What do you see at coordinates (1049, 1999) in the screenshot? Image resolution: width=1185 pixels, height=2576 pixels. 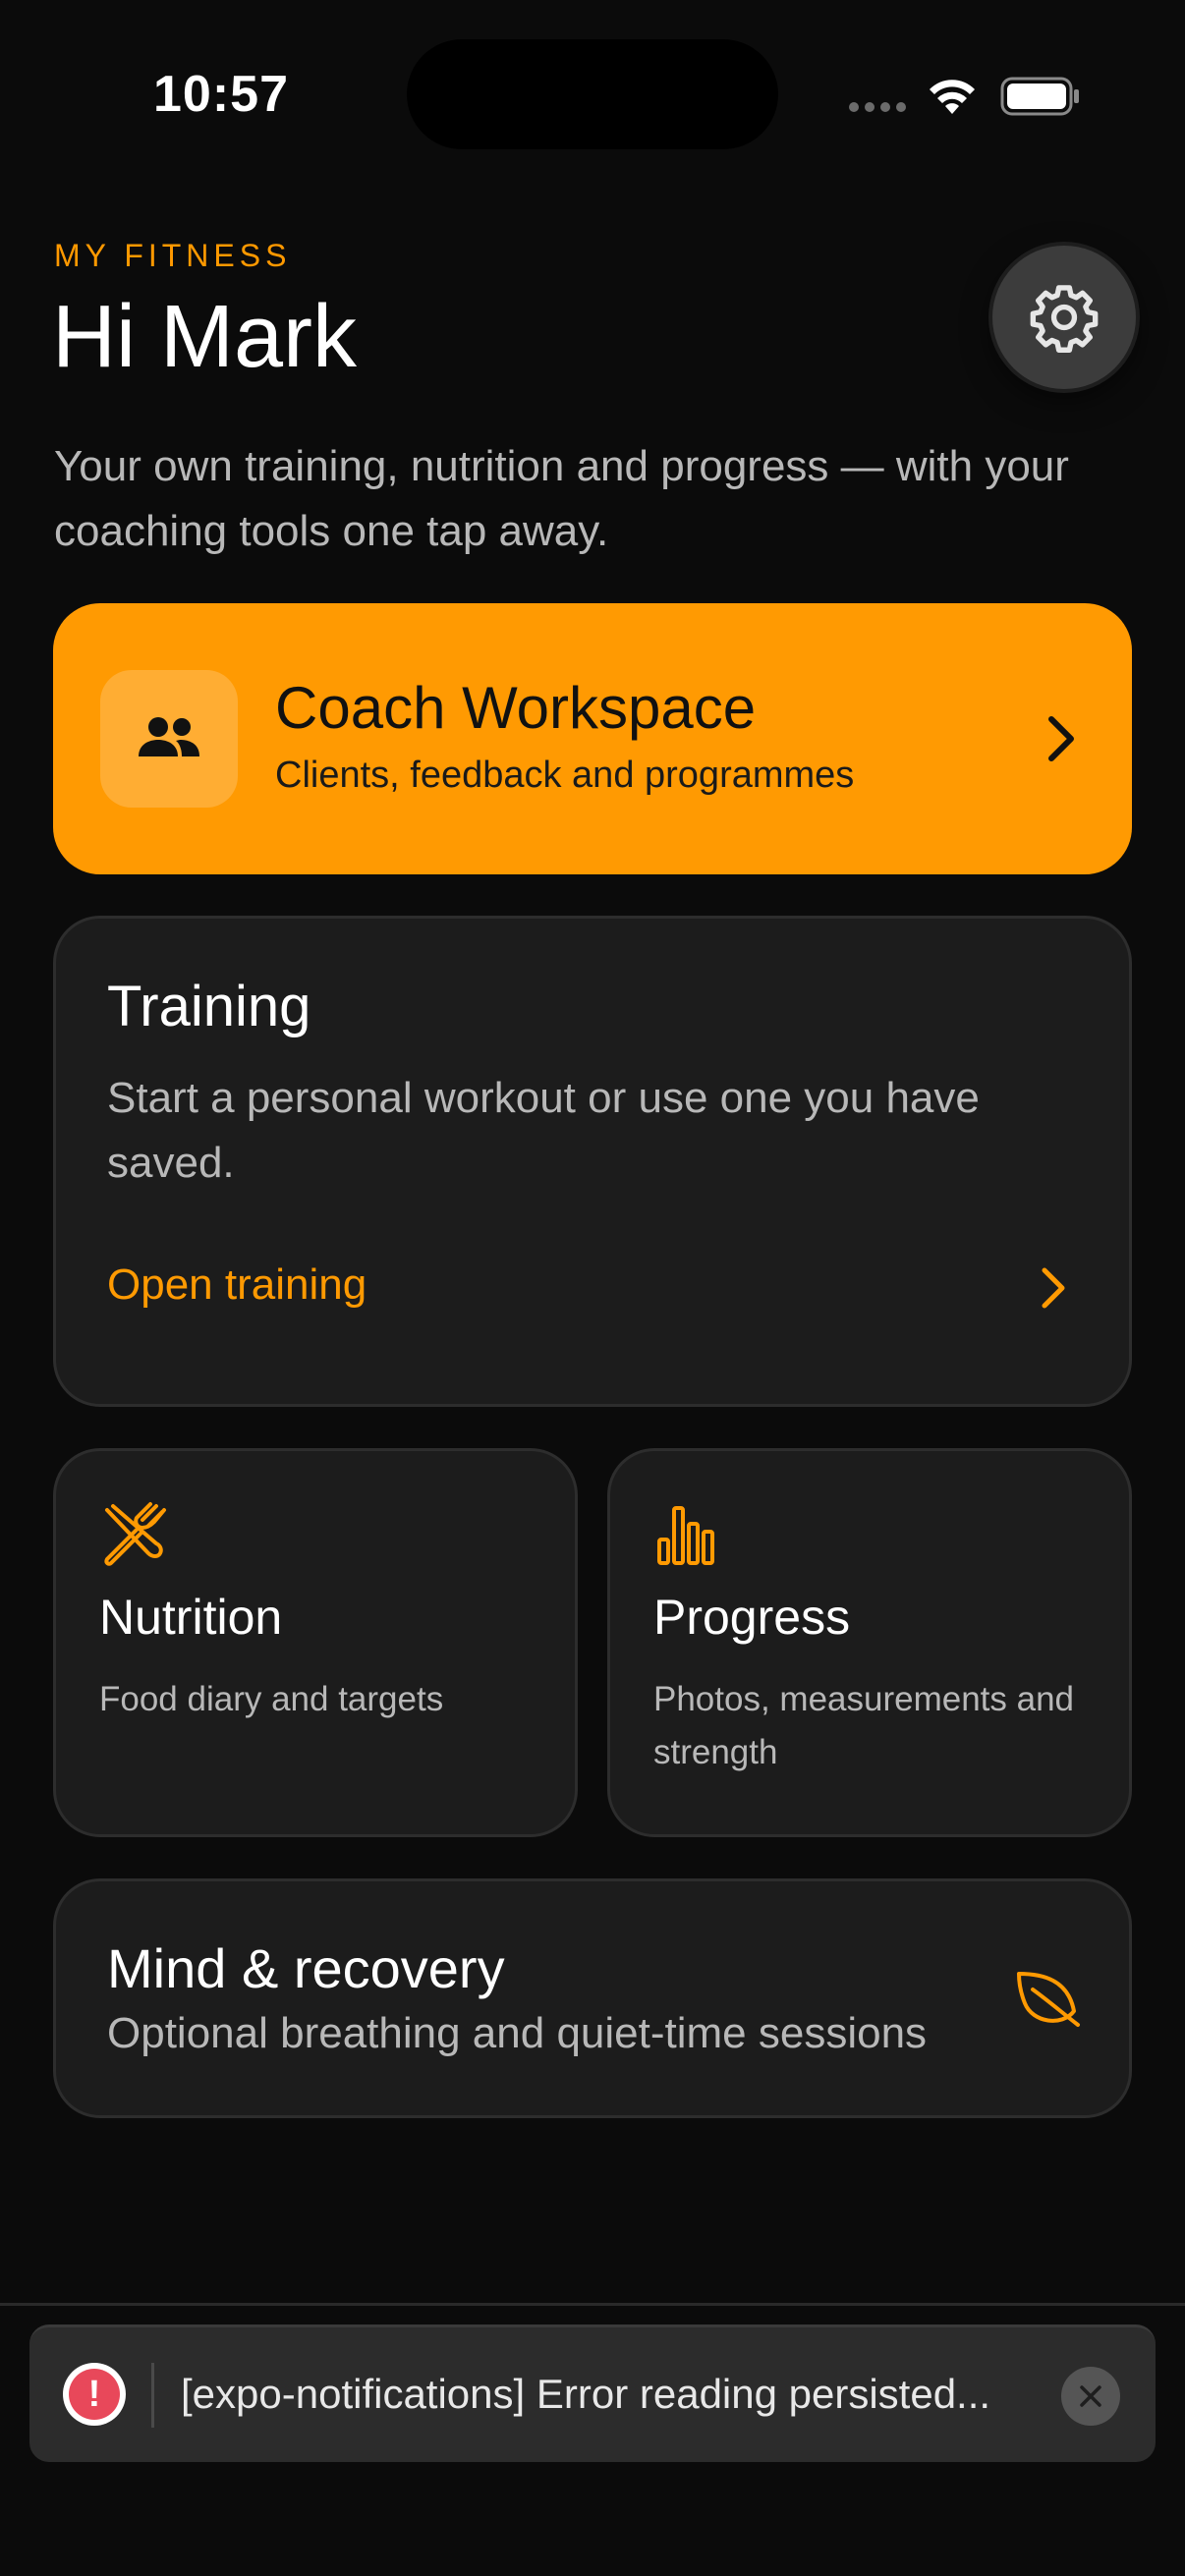 I see `leaf-icon` at bounding box center [1049, 1999].